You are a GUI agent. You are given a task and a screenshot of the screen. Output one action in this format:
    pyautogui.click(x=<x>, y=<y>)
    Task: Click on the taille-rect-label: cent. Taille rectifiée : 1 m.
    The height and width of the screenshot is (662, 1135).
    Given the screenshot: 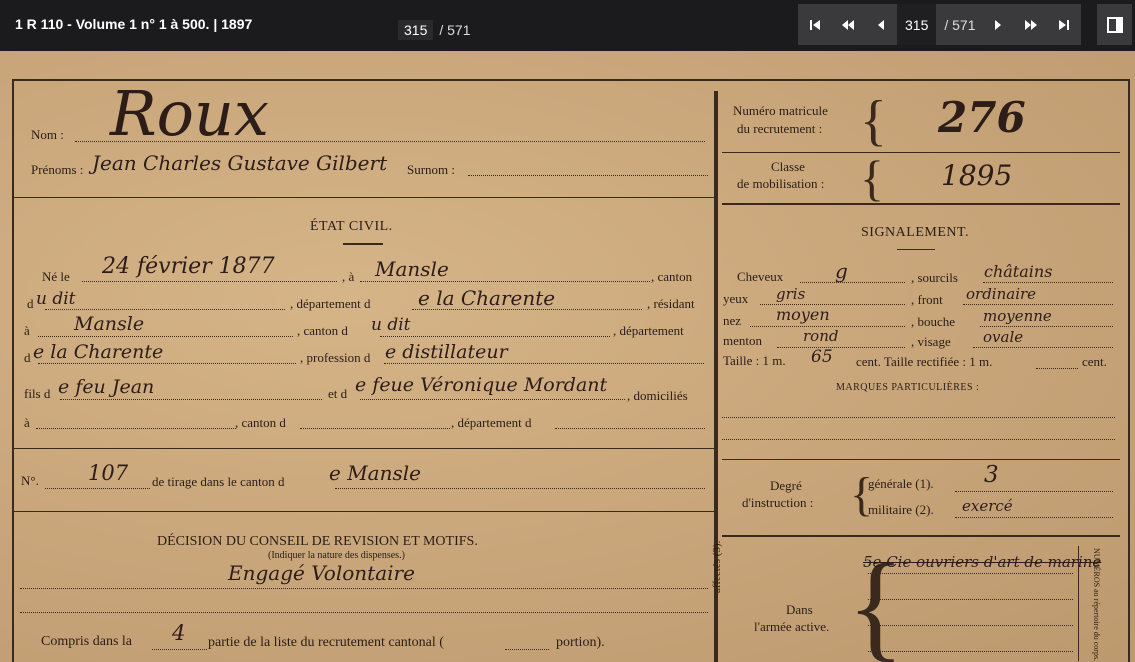 What is the action you would take?
    pyautogui.click(x=924, y=361)
    